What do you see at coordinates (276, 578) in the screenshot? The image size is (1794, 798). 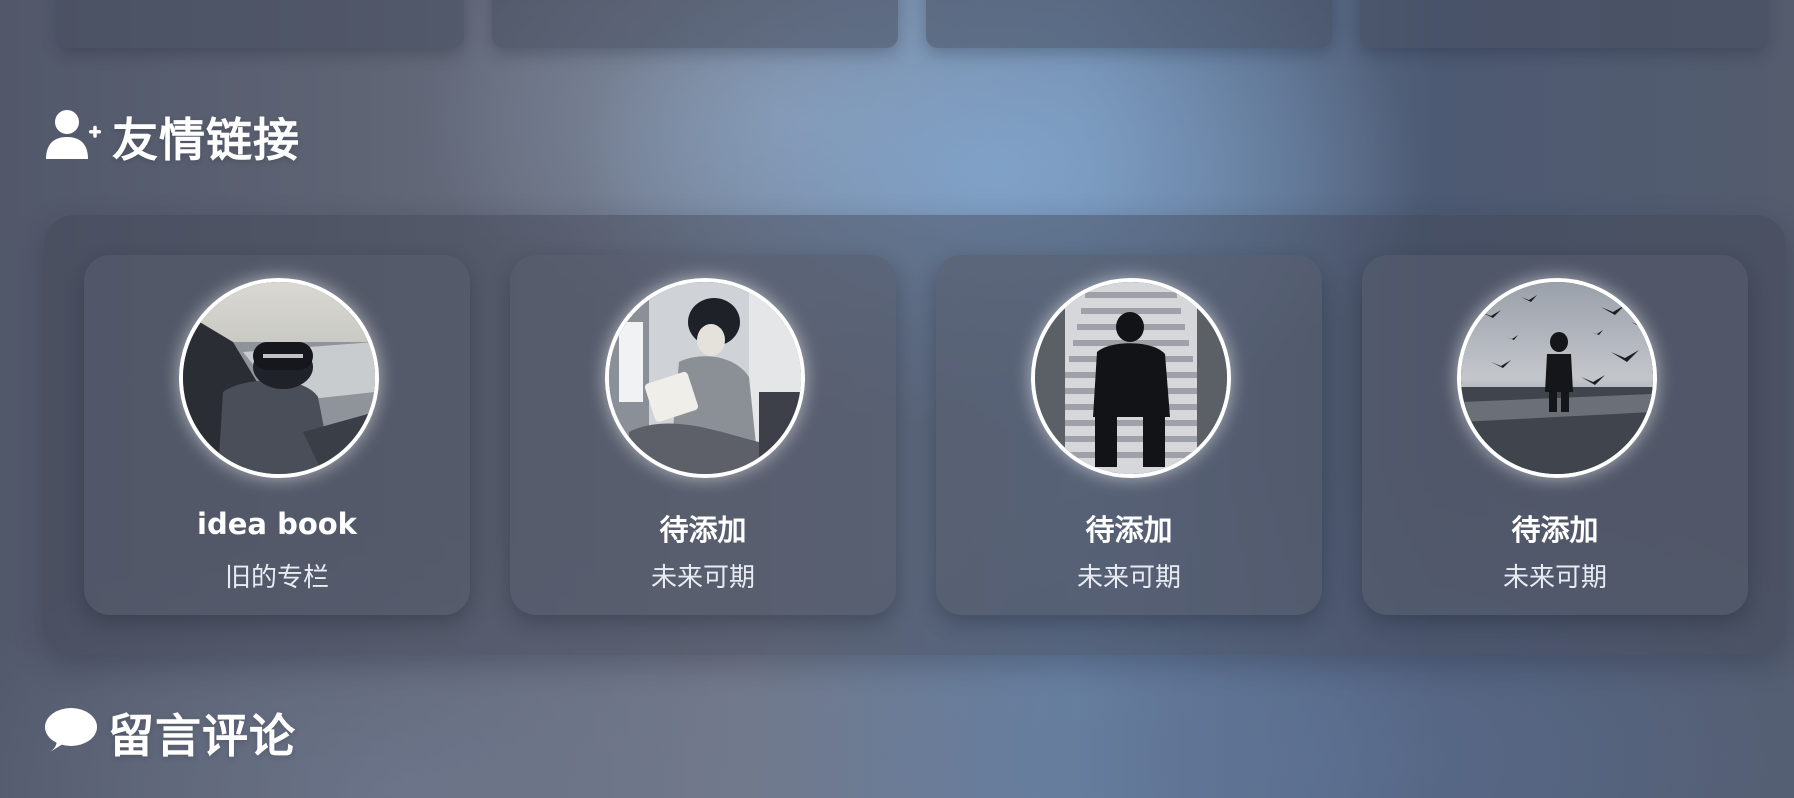 I see `friend-desc: 旧的专栏` at bounding box center [276, 578].